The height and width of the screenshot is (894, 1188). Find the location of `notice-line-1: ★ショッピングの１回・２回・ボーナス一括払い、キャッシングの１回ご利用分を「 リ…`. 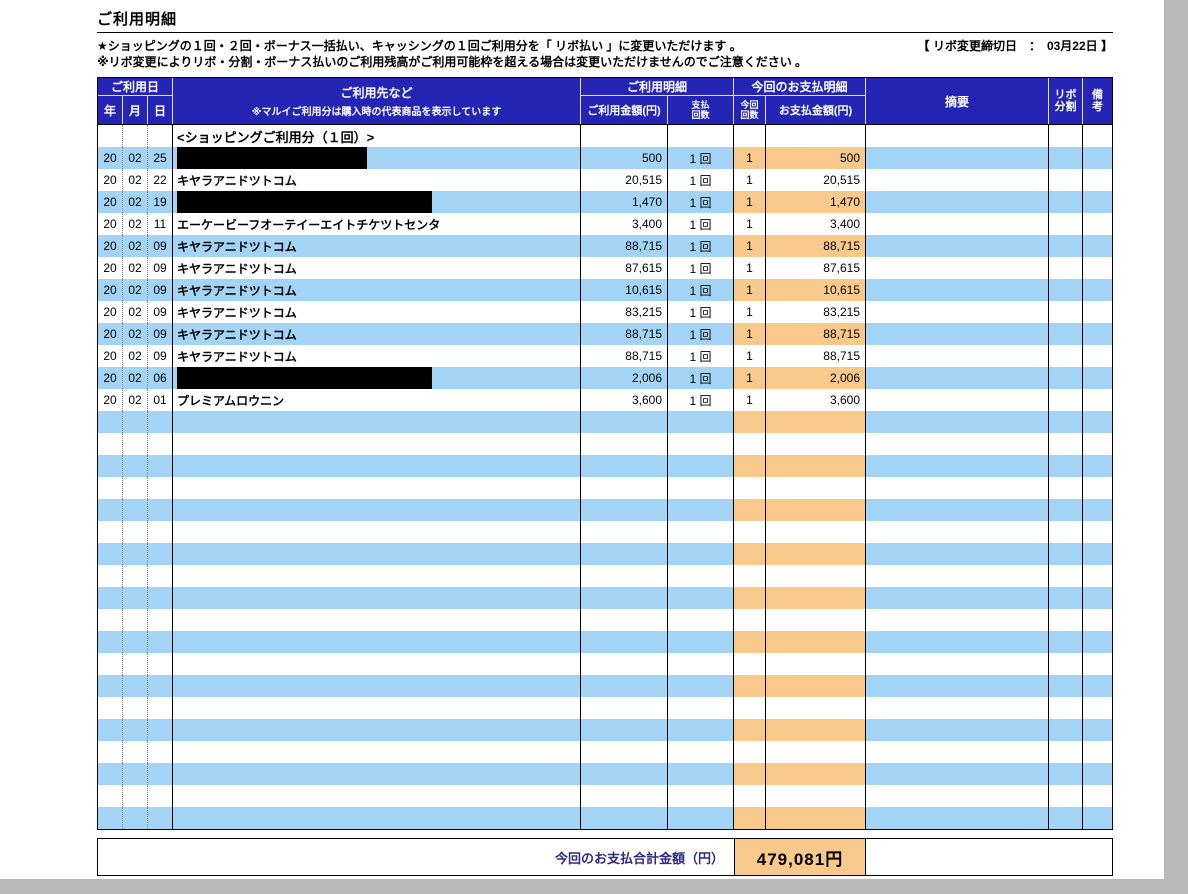

notice-line-1: ★ショッピングの１回・２回・ボーナス一括払い、キャッシングの１回ご利用分を「 リ… is located at coordinates (605, 46).